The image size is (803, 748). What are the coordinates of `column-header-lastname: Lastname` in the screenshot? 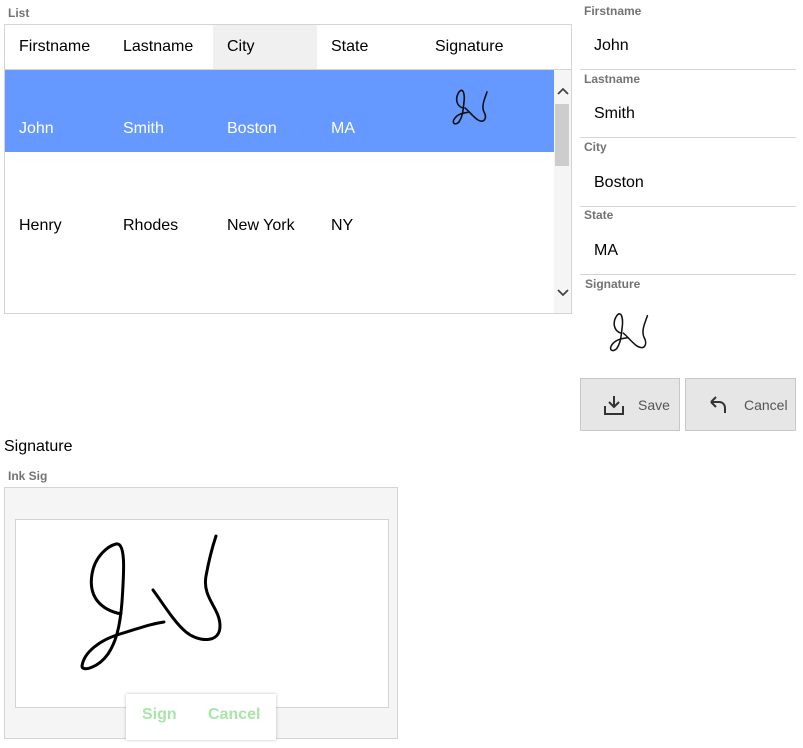 It's located at (161, 47).